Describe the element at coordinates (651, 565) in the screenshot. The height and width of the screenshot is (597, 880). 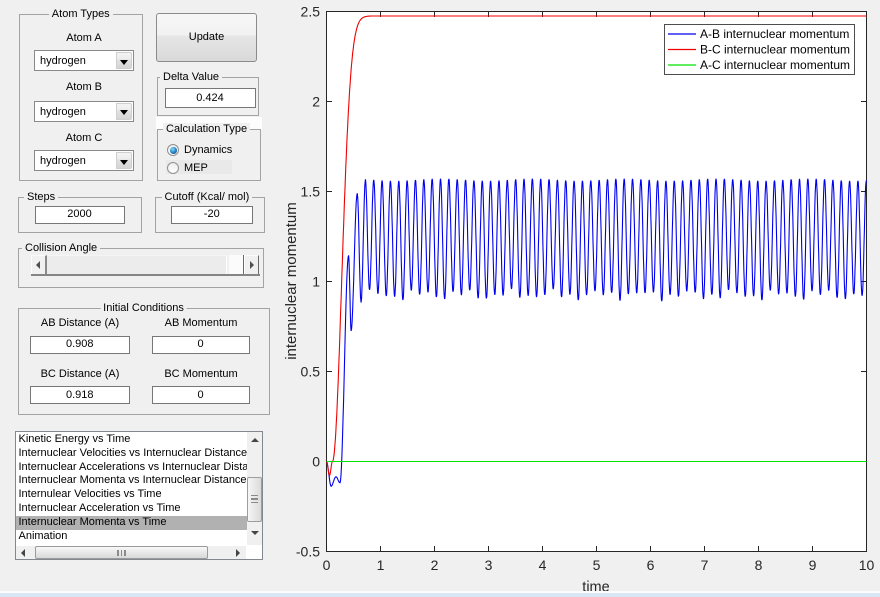
I see `svg-text: 6` at that location.